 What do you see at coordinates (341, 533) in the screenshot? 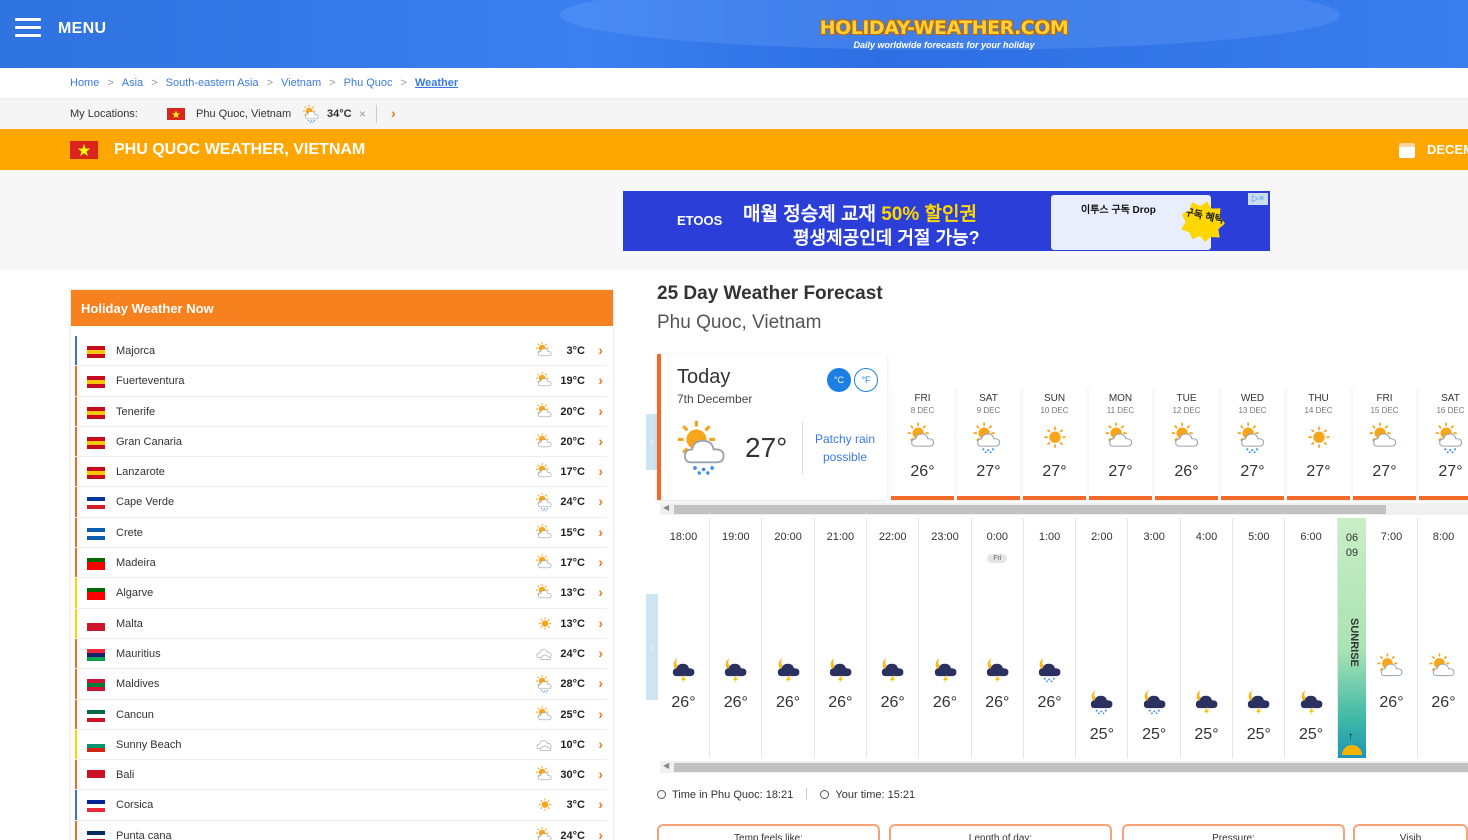
I see `destination-row: Crete 15°C ›` at bounding box center [341, 533].